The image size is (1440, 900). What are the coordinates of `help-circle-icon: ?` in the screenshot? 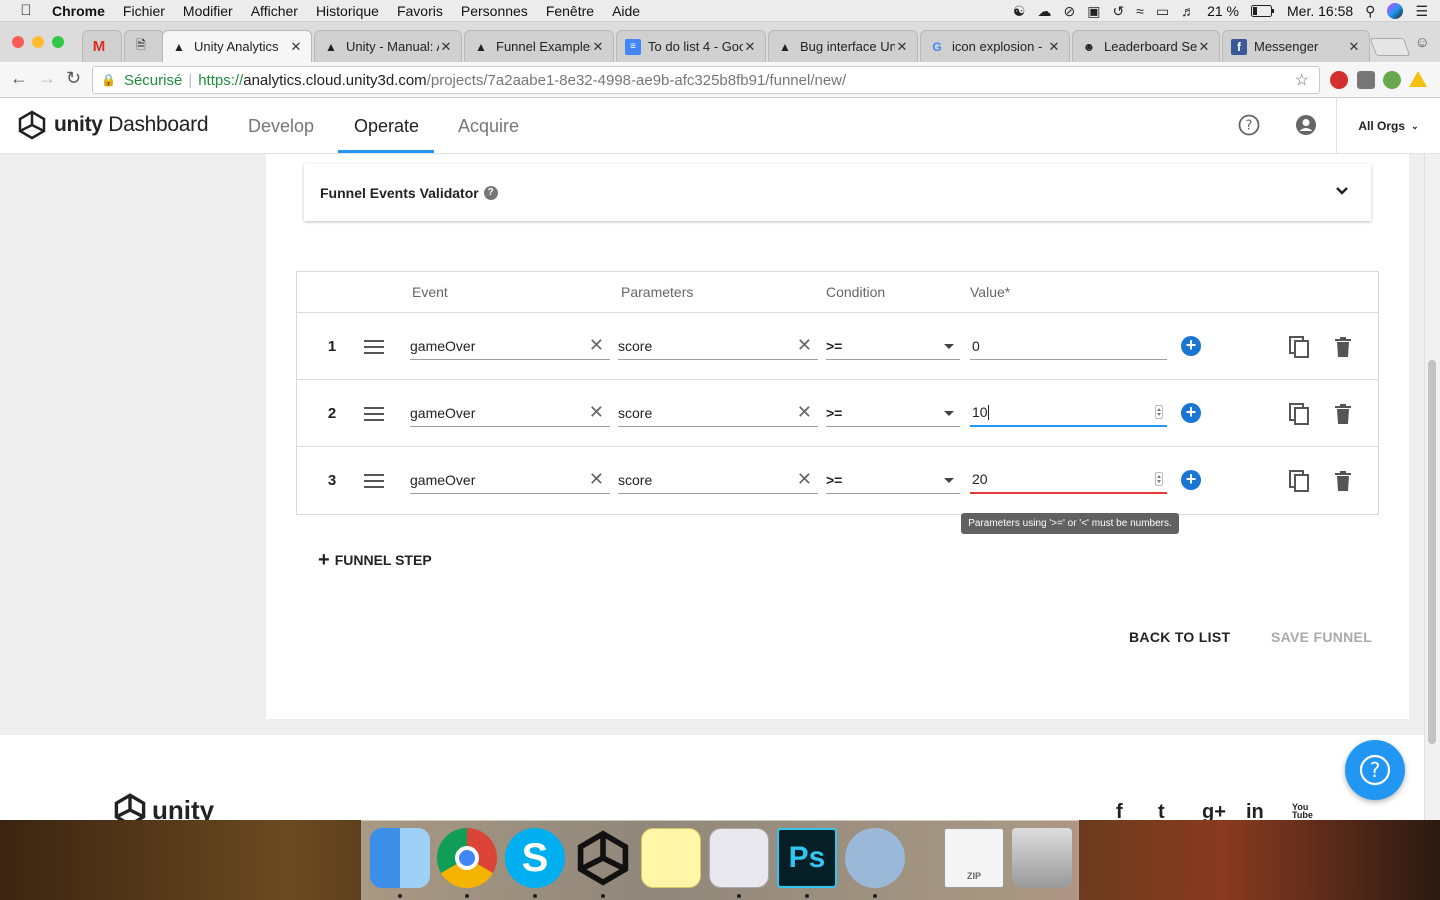 It's located at (1249, 125).